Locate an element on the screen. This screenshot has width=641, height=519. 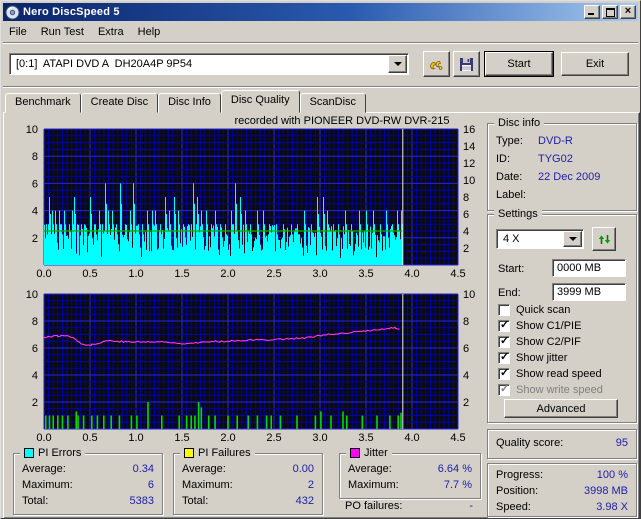
chevron-down-icon is located at coordinates (397, 64).